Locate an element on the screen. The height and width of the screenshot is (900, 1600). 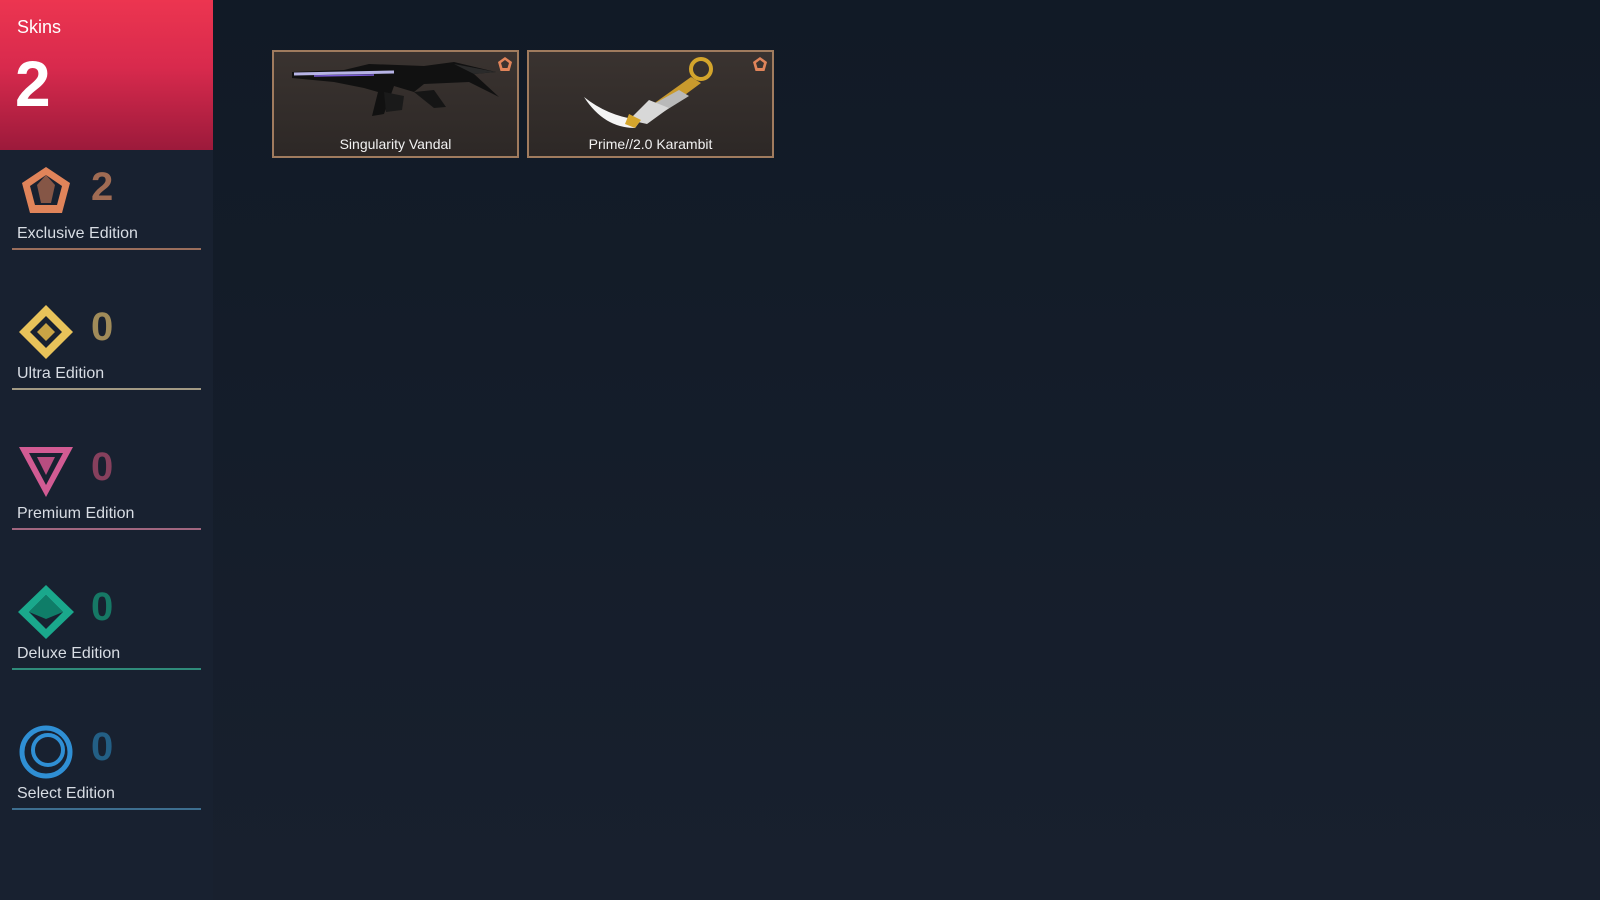
ultra-edition-label: Ultra Edition is located at coordinates (61, 373).